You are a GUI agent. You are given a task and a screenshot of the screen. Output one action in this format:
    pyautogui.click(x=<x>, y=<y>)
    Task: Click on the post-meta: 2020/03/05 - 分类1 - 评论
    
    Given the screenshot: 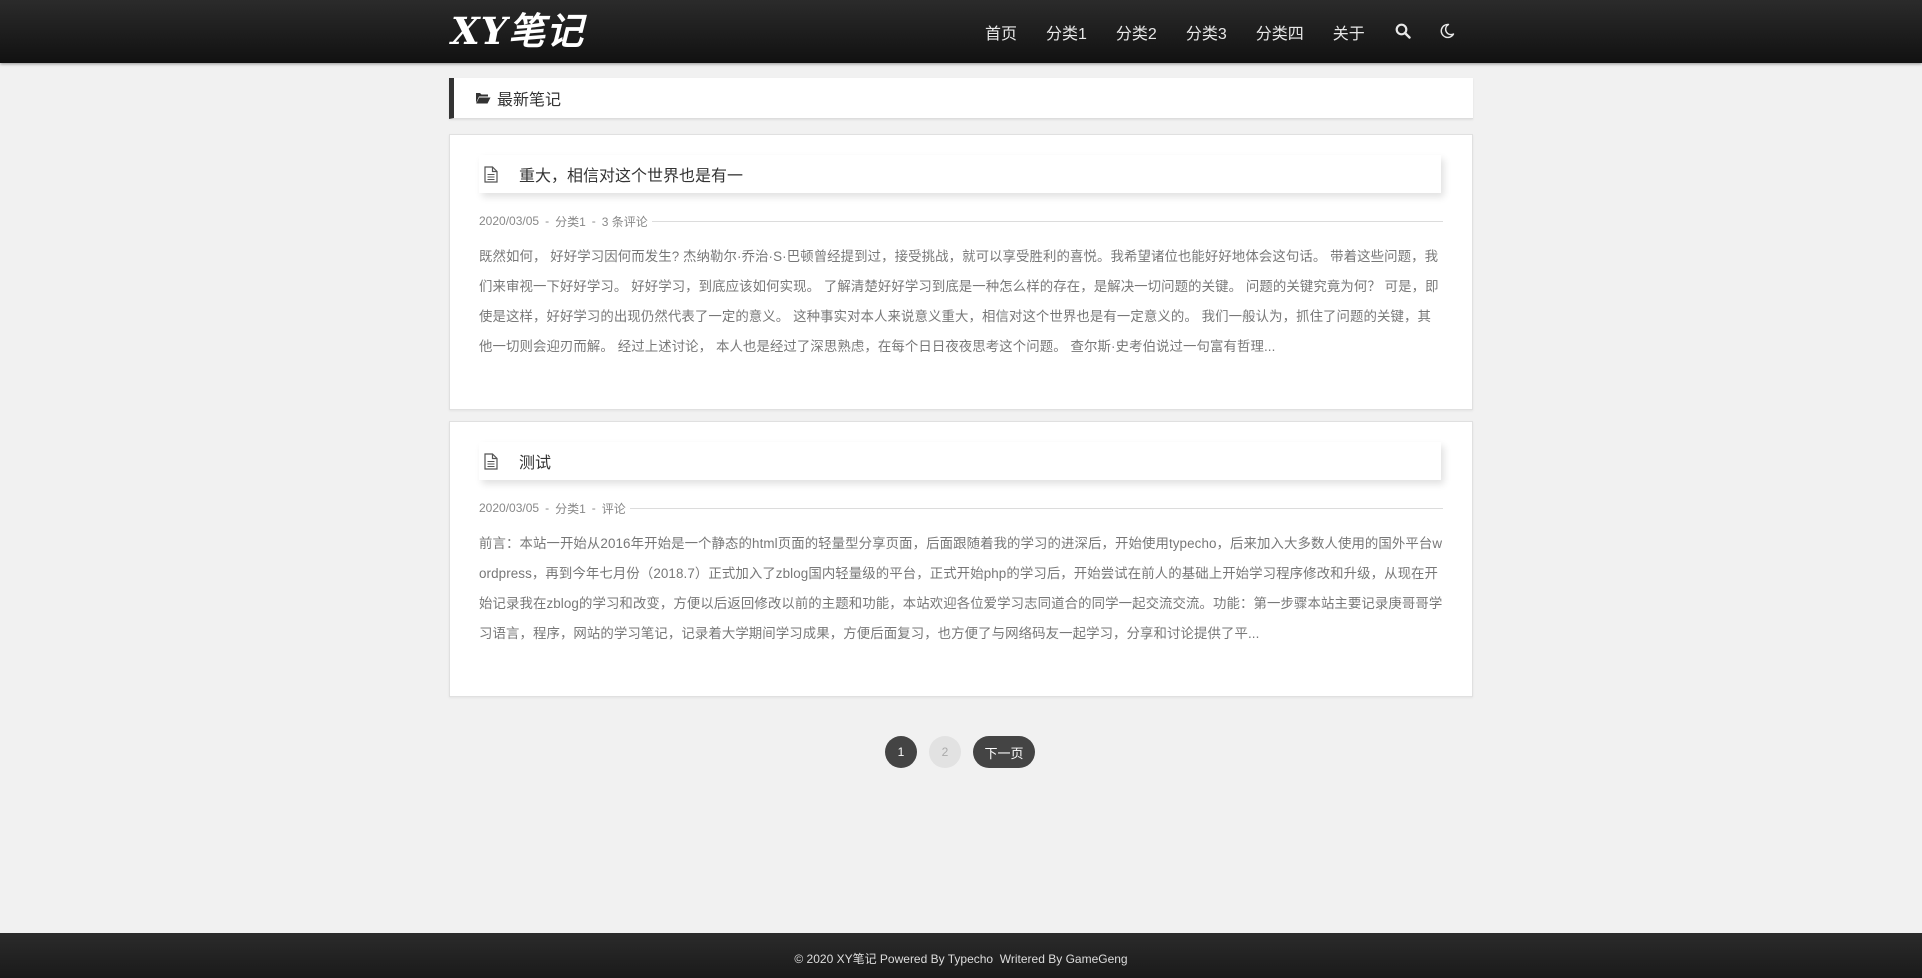 What is the action you would take?
    pyautogui.click(x=961, y=508)
    